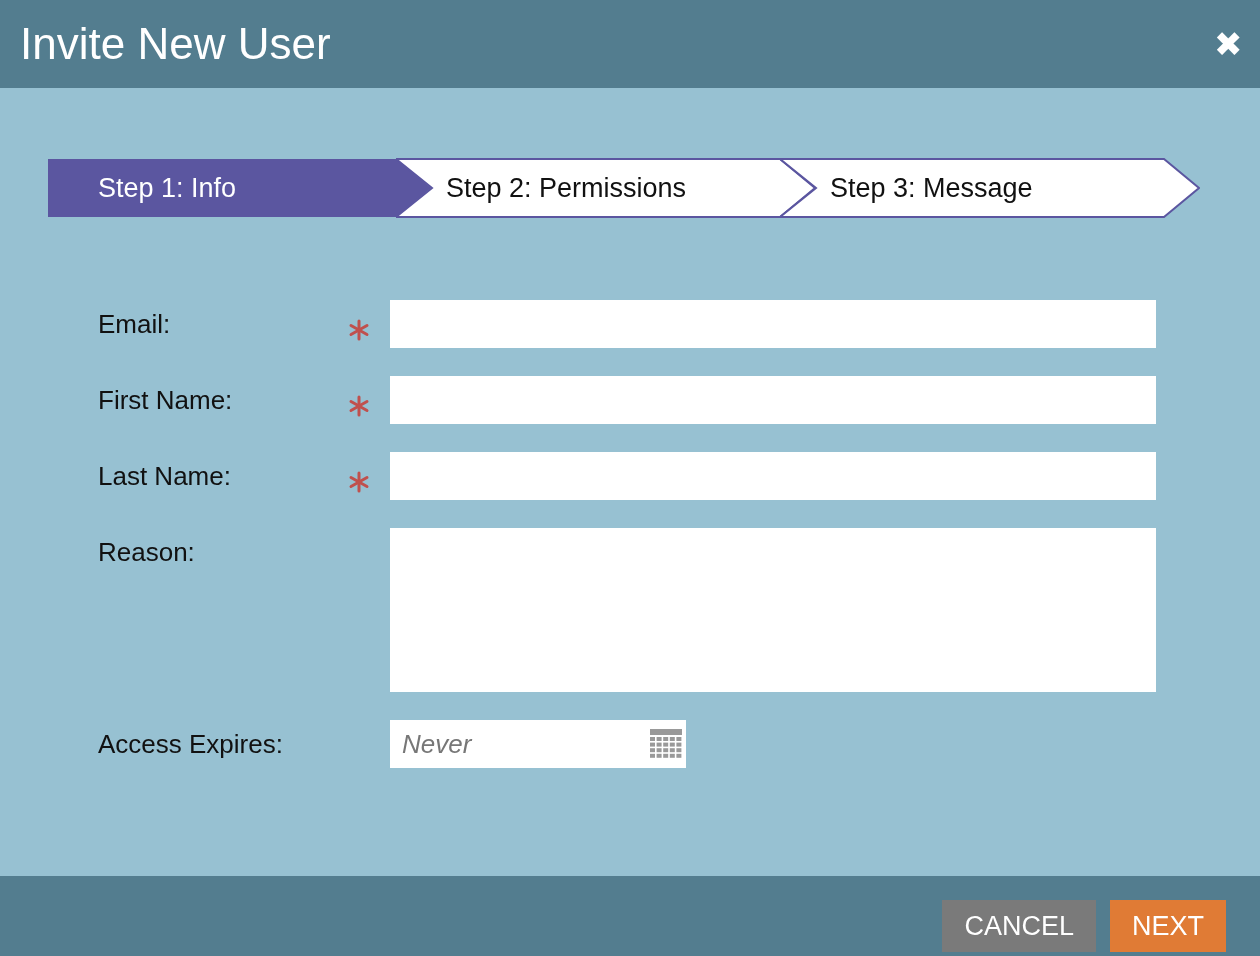  Describe the element at coordinates (240, 188) in the screenshot. I see `step-tab: Step 1: Info` at that location.